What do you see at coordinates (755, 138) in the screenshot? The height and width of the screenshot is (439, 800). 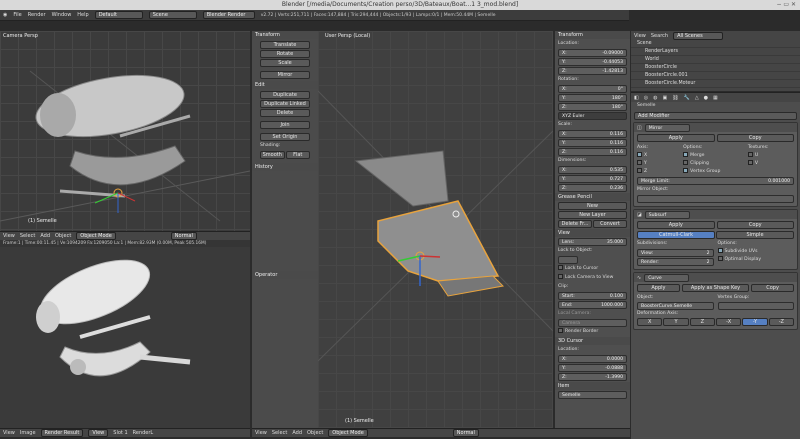 I see `mirror-copy-button: Copy` at bounding box center [755, 138].